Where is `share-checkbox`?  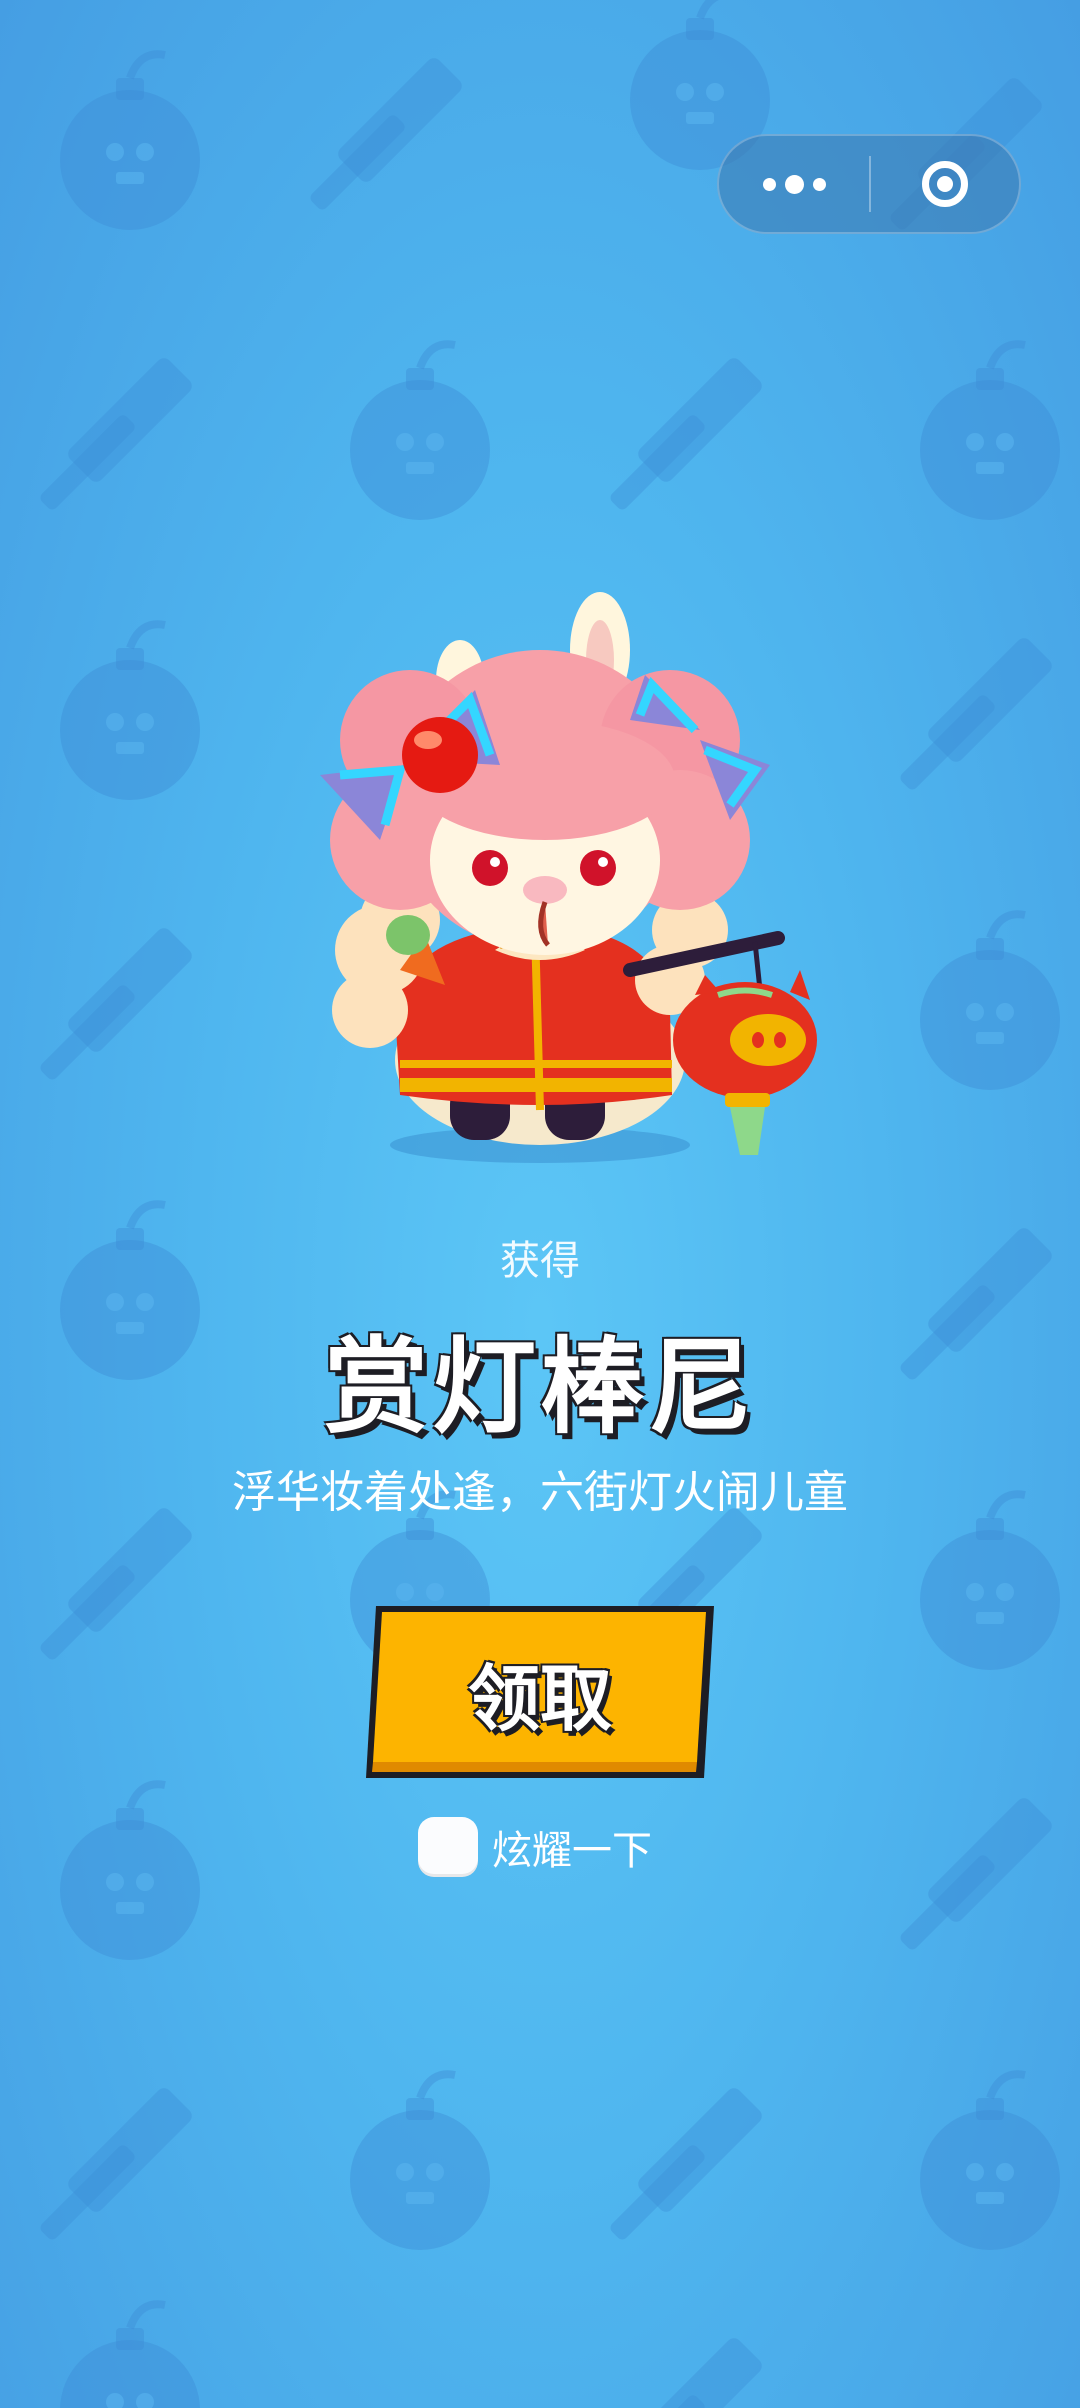 share-checkbox is located at coordinates (448, 1847).